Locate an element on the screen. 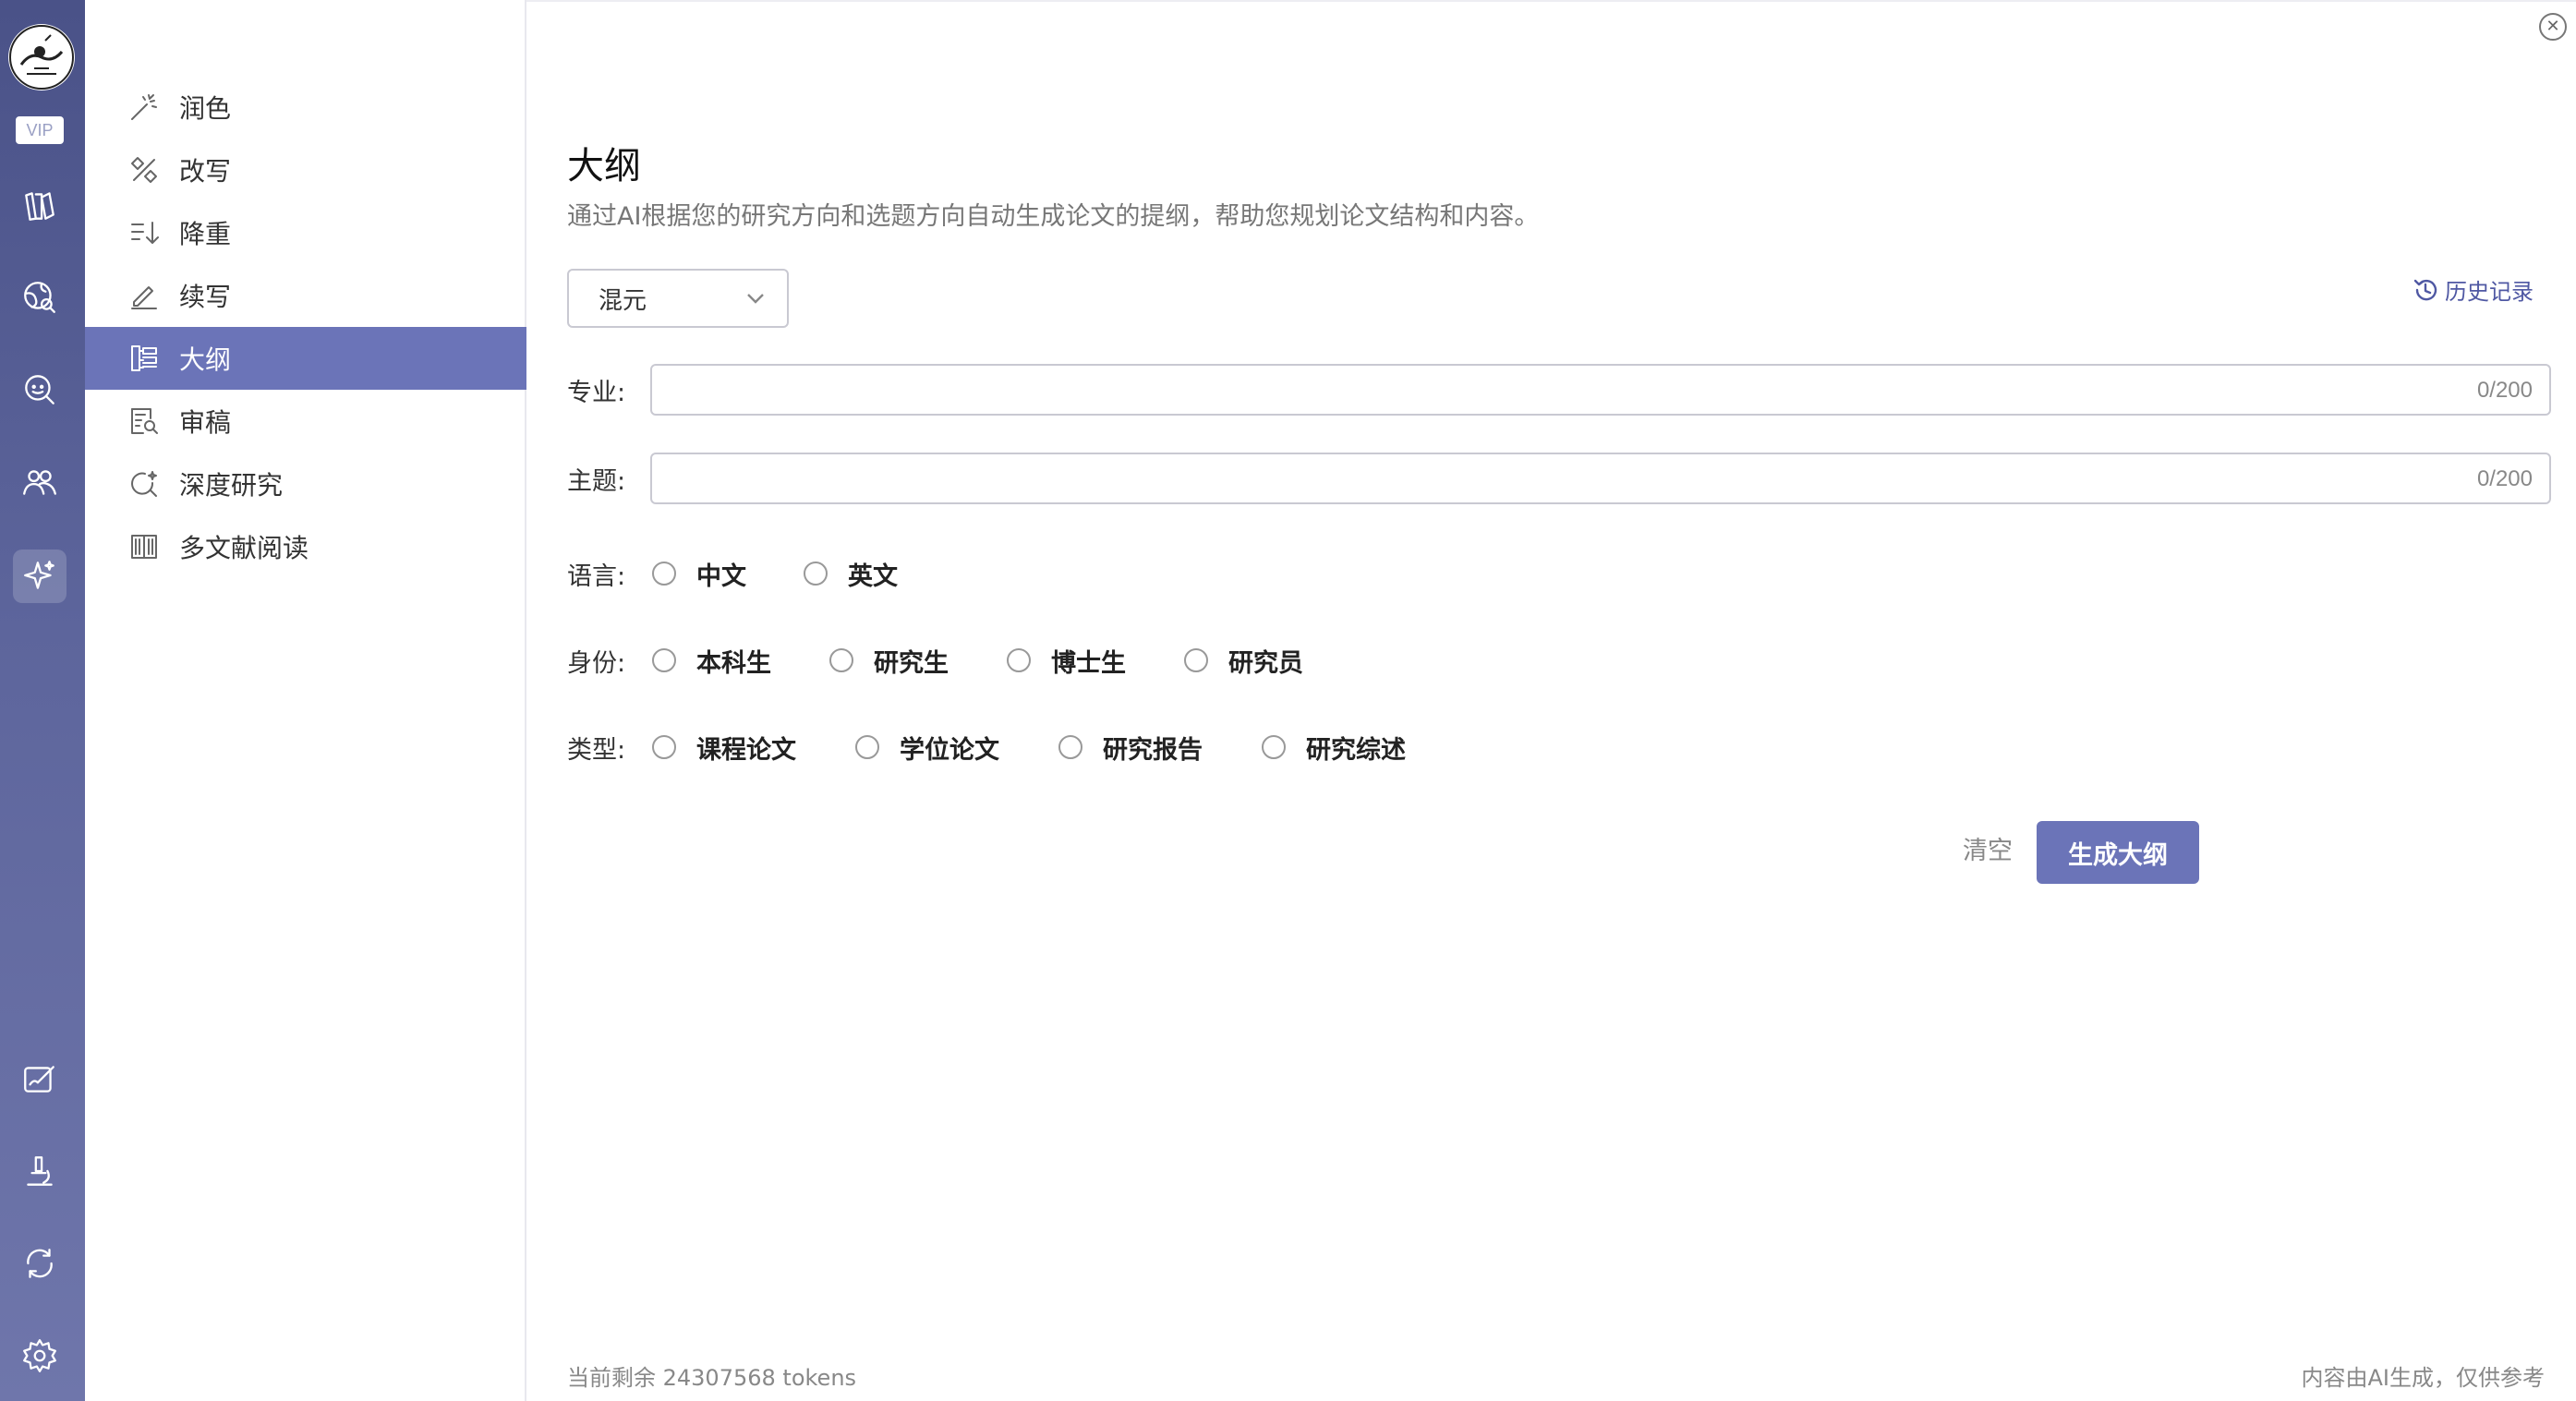  review-icon is located at coordinates (144, 421).